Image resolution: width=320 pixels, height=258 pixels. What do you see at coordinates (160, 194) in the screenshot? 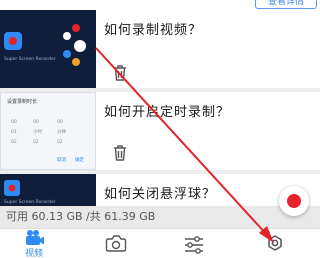
I see `card-title: 如何关闭悬浮球？` at bounding box center [160, 194].